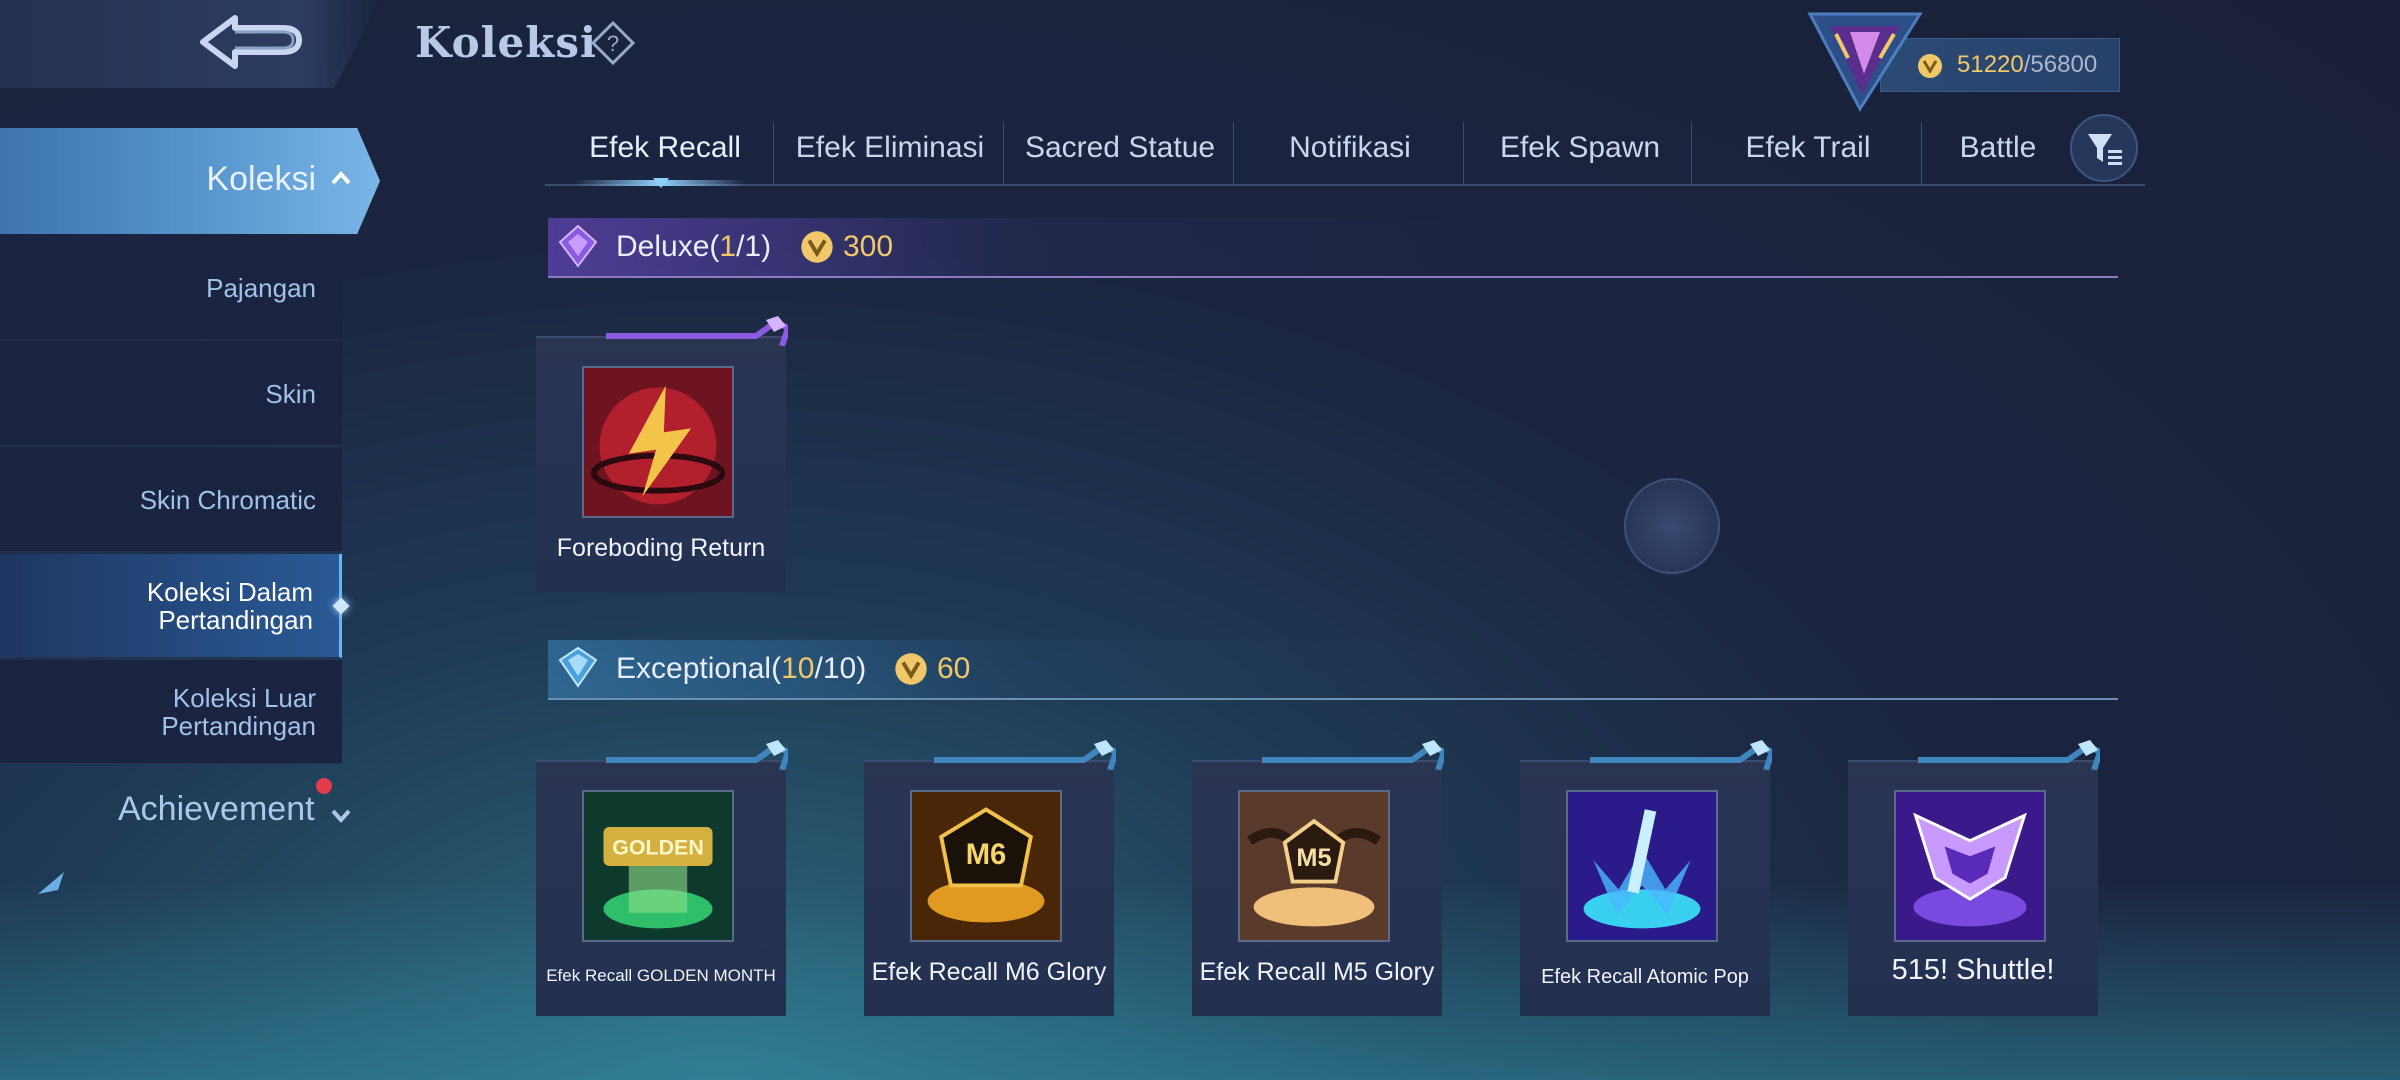  I want to click on section-header-deluxe: Deluxe(1/1) 300, so click(1333, 248).